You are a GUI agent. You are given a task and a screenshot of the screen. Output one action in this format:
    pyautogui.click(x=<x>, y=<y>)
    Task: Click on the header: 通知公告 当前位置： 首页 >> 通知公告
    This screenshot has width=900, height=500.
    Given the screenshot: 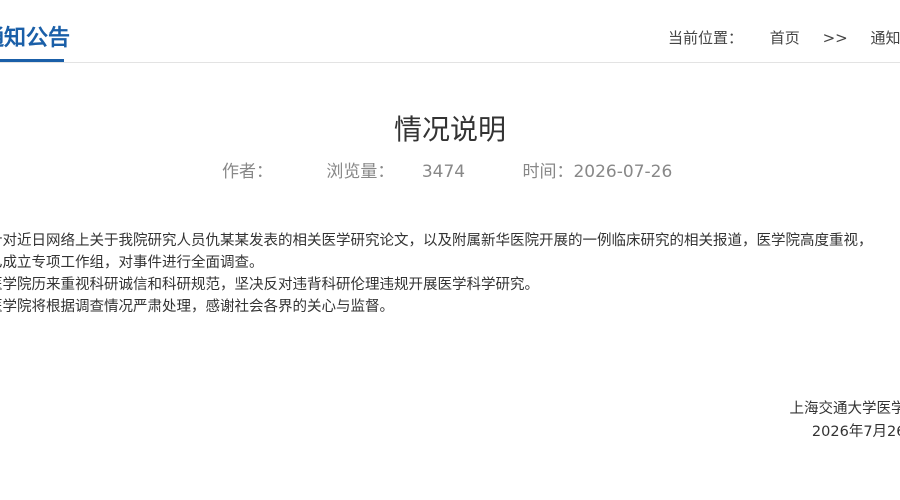 What is the action you would take?
    pyautogui.click(x=450, y=31)
    